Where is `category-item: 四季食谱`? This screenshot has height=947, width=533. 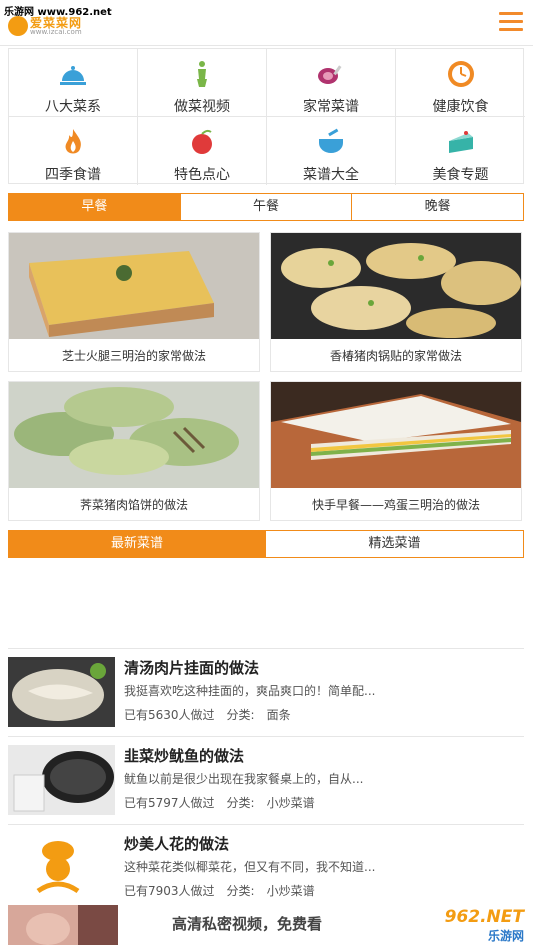 category-item: 四季食谱 is located at coordinates (73, 151).